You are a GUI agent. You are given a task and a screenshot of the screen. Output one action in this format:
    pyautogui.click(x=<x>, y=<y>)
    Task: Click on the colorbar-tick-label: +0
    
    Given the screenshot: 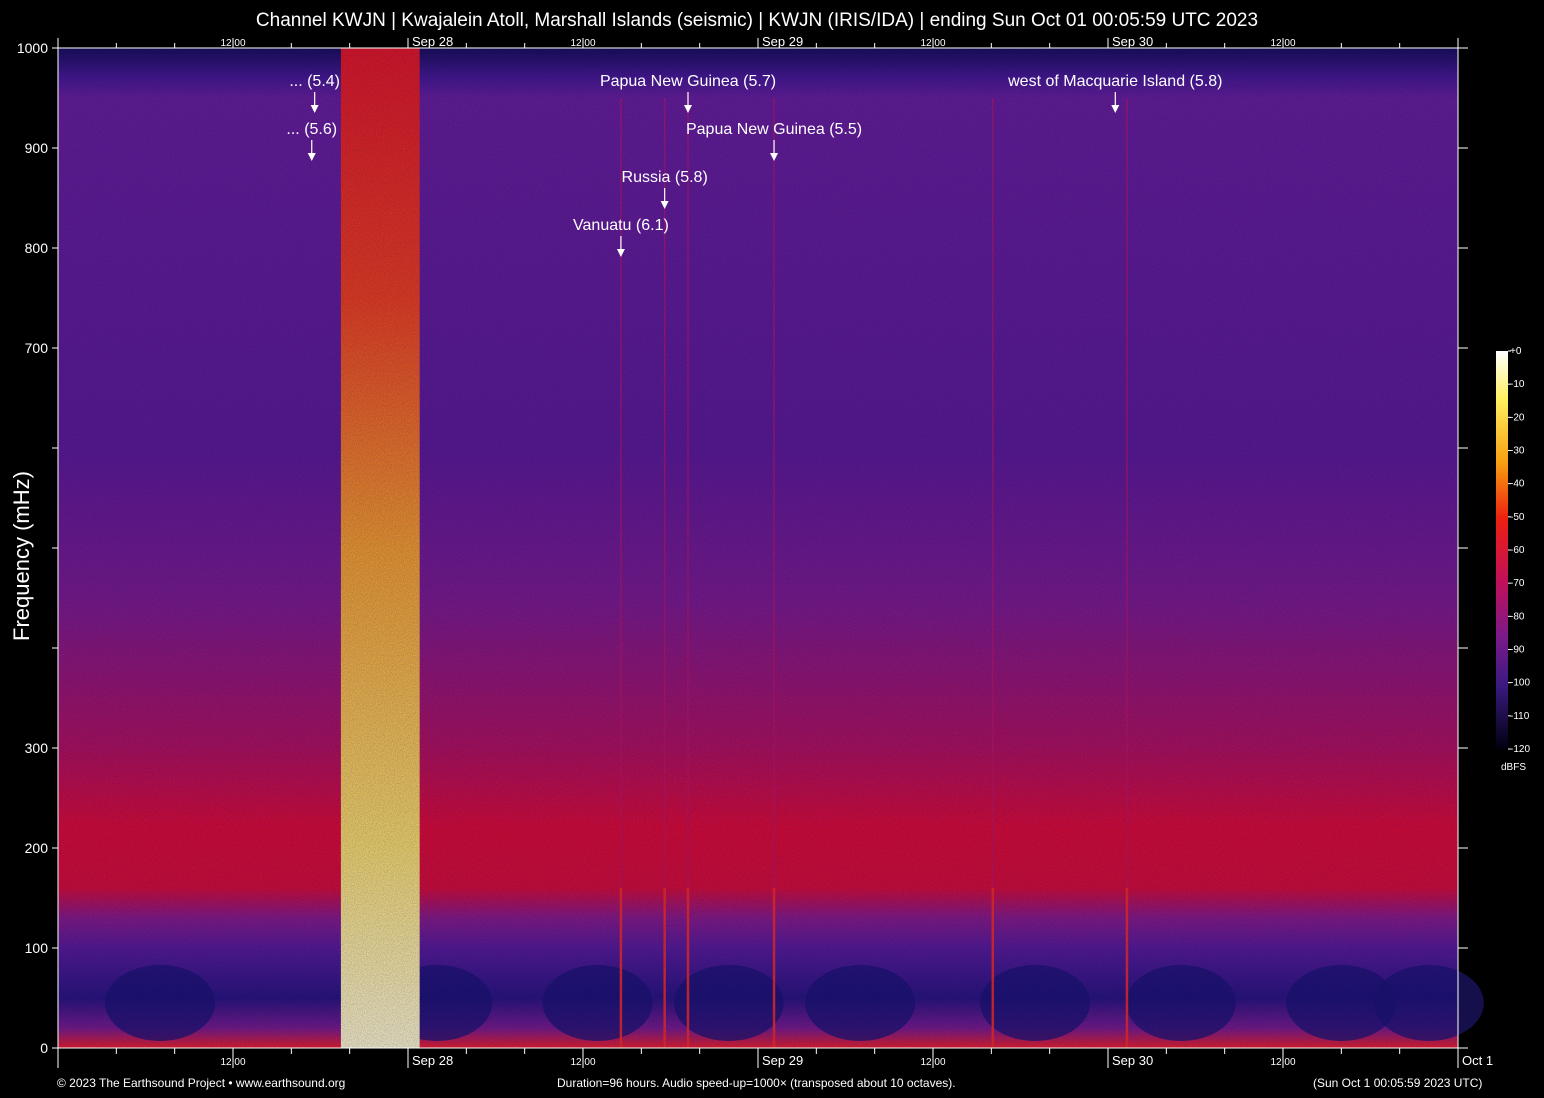 What is the action you would take?
    pyautogui.click(x=1516, y=351)
    